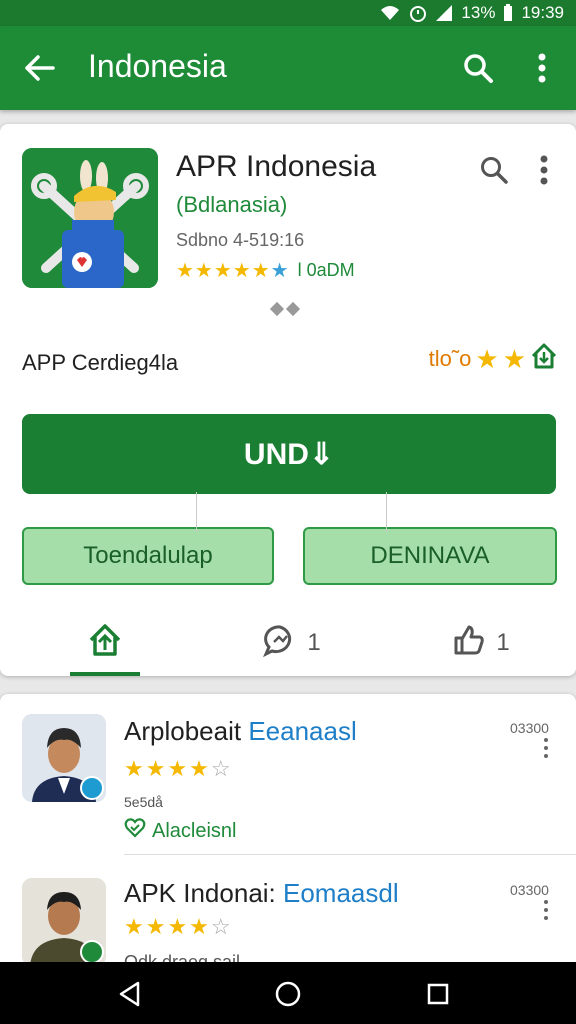  Describe the element at coordinates (90, 218) in the screenshot. I see `app-icon` at that location.